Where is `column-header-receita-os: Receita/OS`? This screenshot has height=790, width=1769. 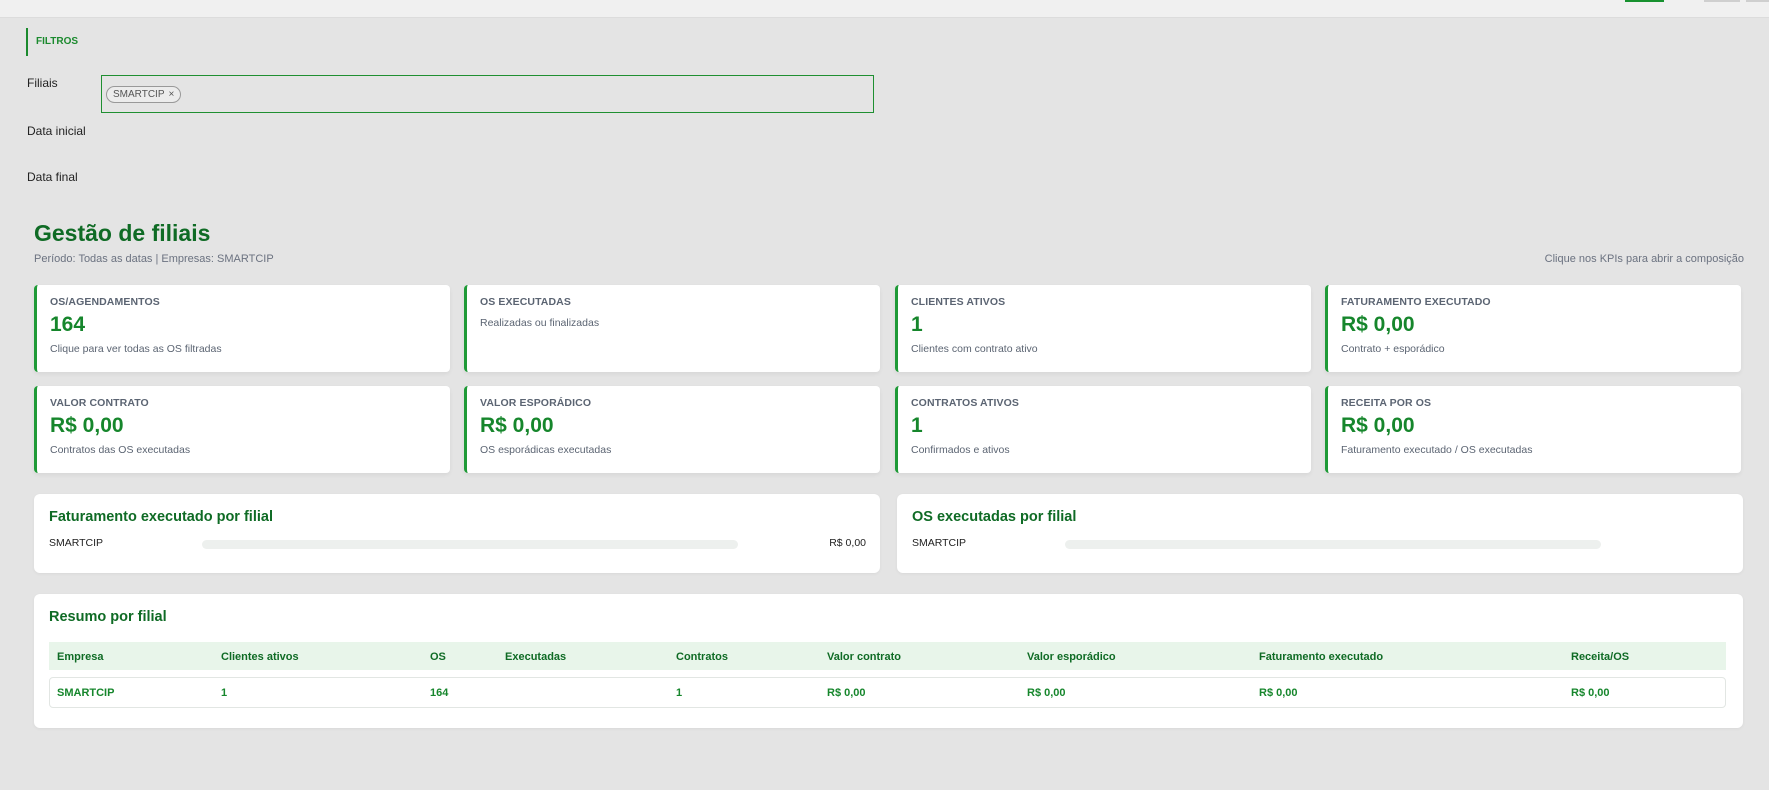
column-header-receita-os: Receita/OS is located at coordinates (1600, 657).